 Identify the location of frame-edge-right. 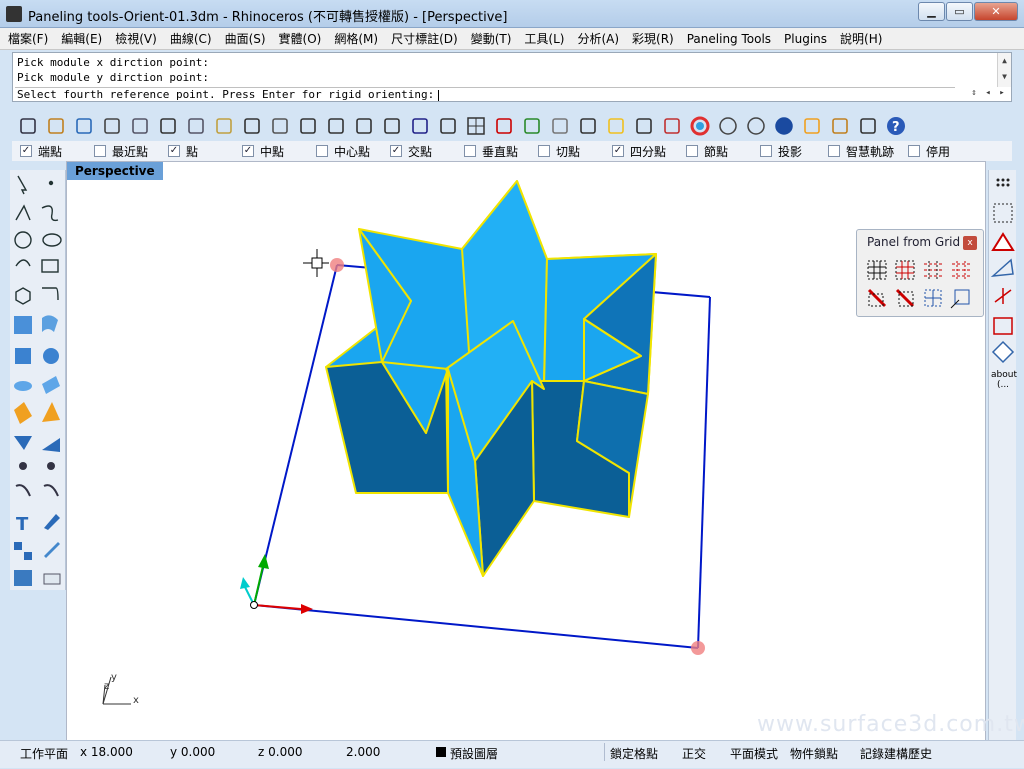
(704, 472).